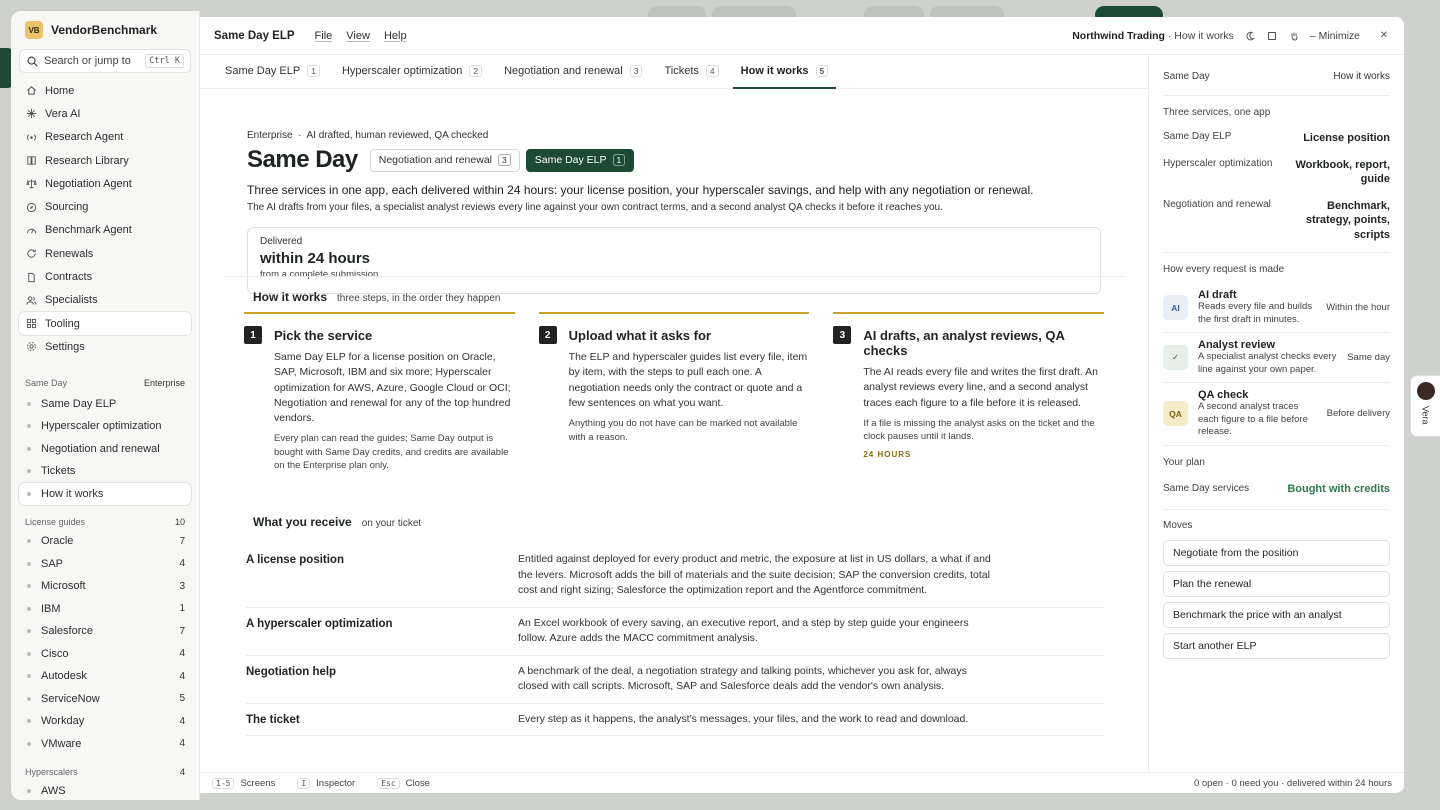 The height and width of the screenshot is (810, 1440). Describe the element at coordinates (273, 719) in the screenshot. I see `receive-item: The ticket` at that location.